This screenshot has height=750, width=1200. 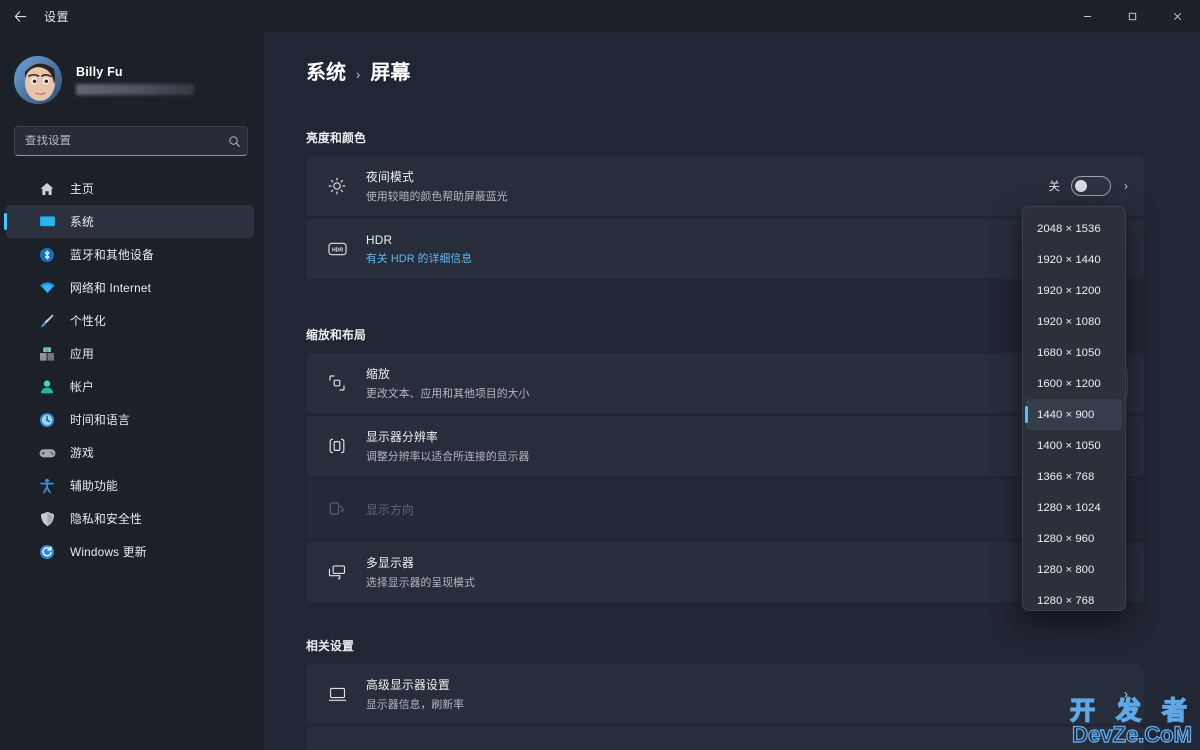 I want to click on sidebar-item-label: 系统, so click(x=82, y=222).